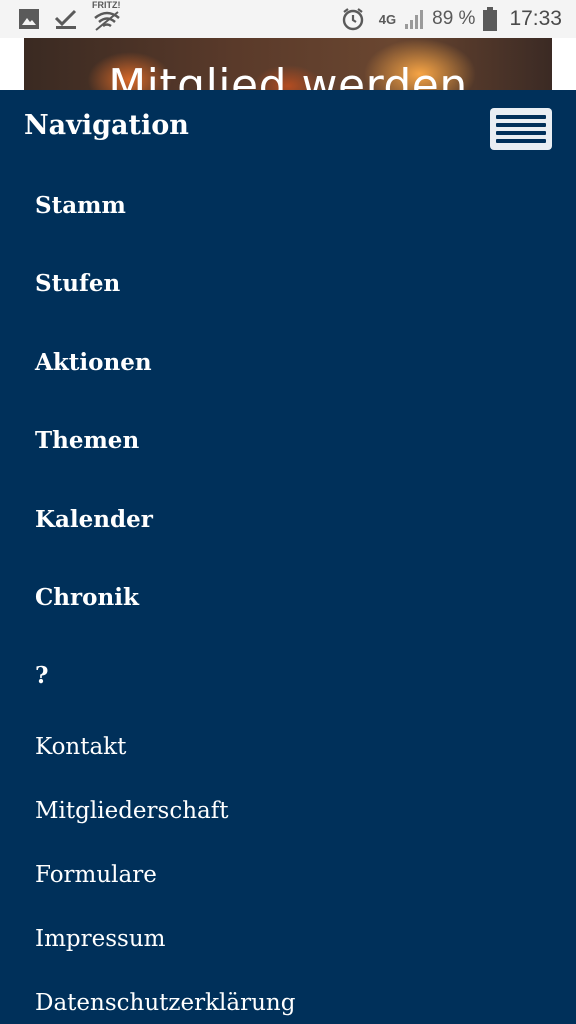  Describe the element at coordinates (132, 811) in the screenshot. I see `nav-sub-item-mitgliederschaft: Mitgliederschaft` at that location.